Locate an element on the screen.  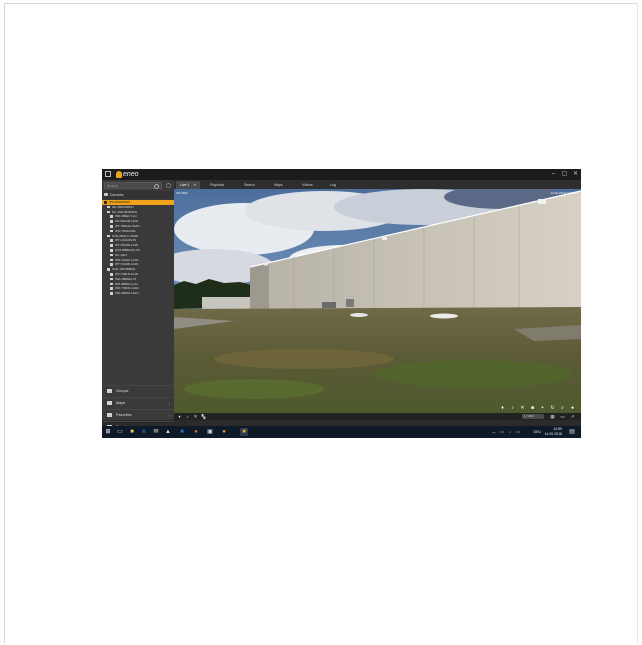
folder-icon is located at coordinates (109, 391).